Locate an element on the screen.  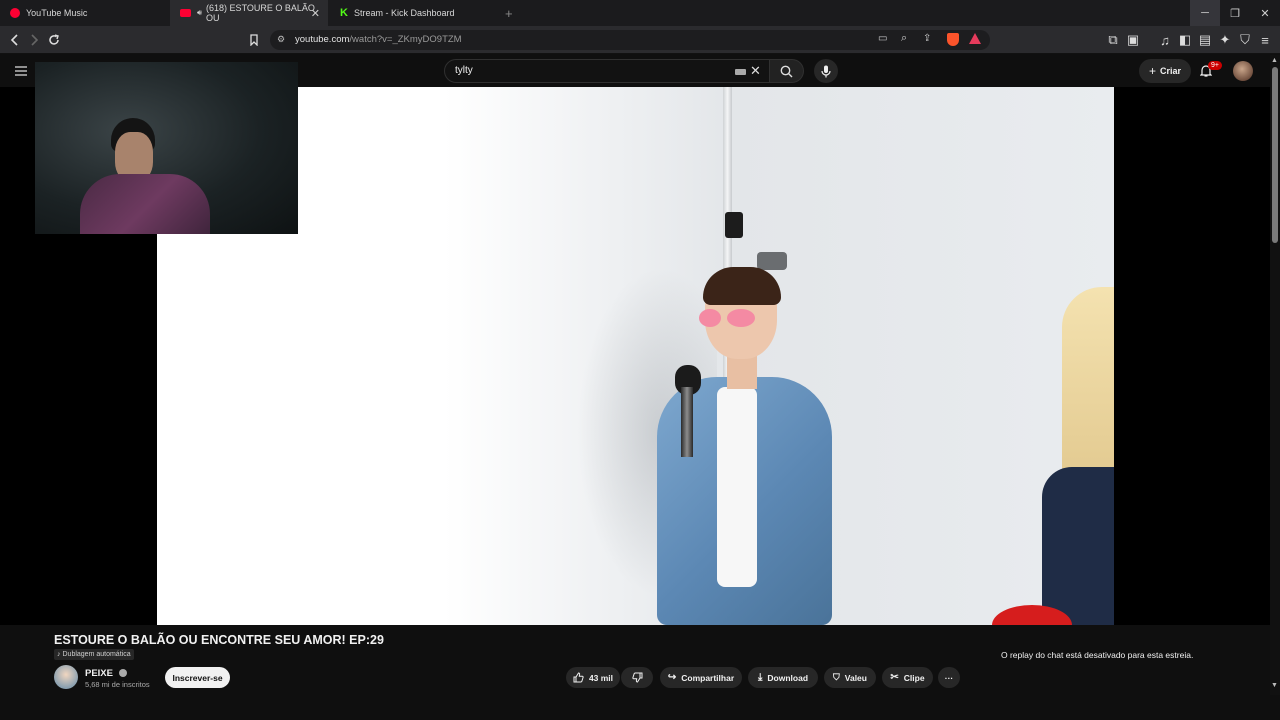
create-button: + Criar is located at coordinates (1165, 71).